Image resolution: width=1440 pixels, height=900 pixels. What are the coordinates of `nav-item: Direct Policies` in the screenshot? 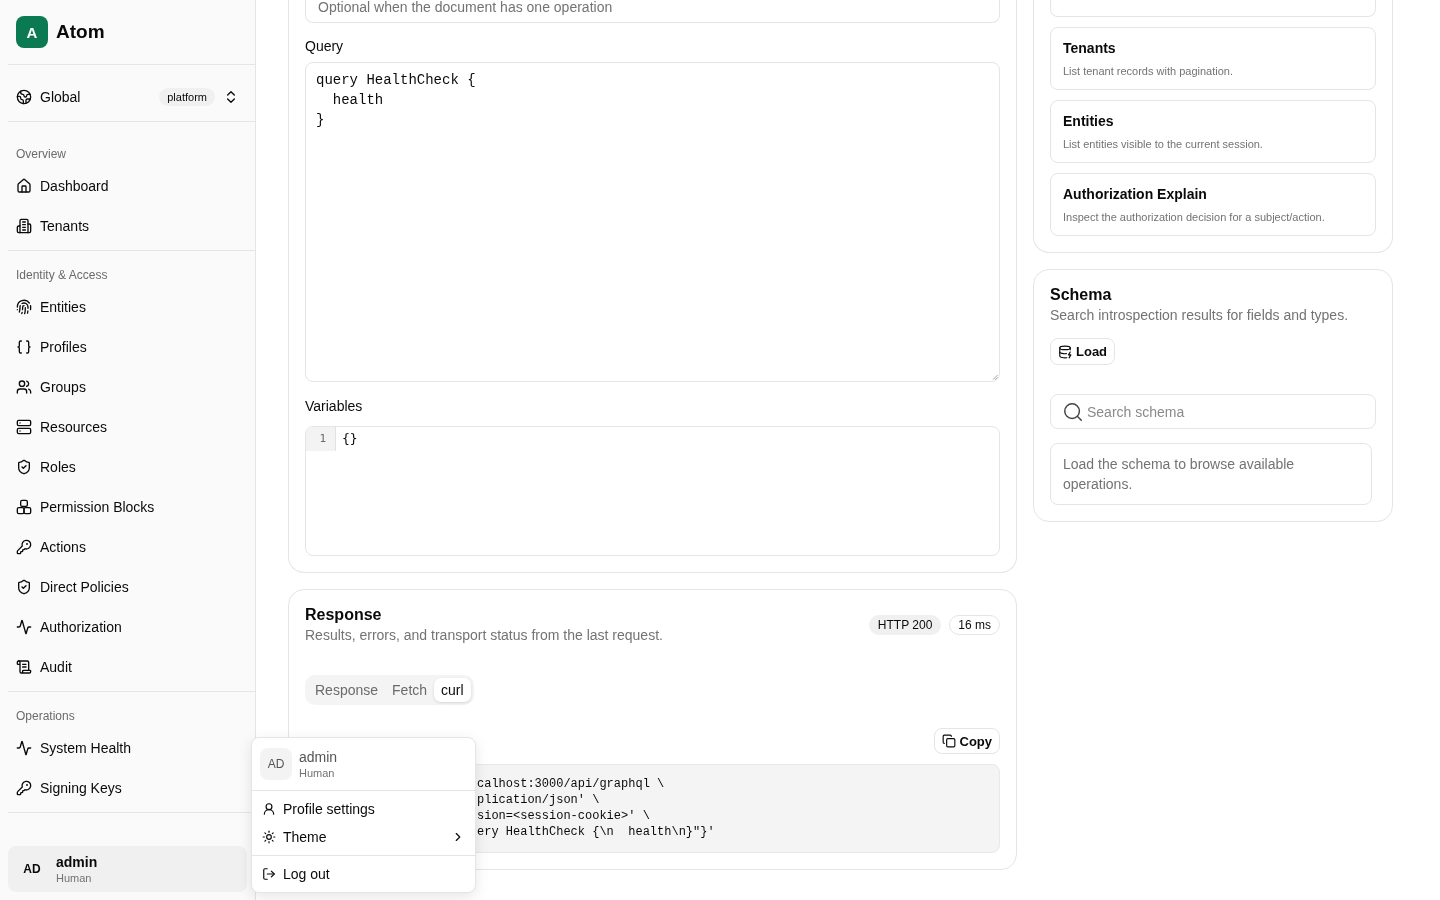 It's located at (127, 587).